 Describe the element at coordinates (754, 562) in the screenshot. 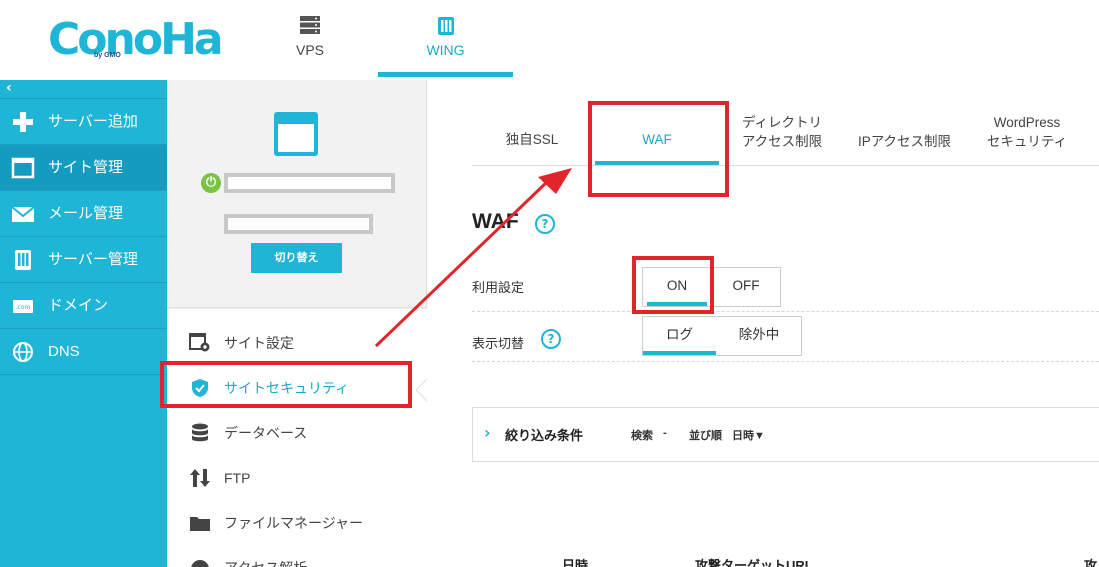

I see `table-header-target-url: 攻撃ターゲットURL` at that location.